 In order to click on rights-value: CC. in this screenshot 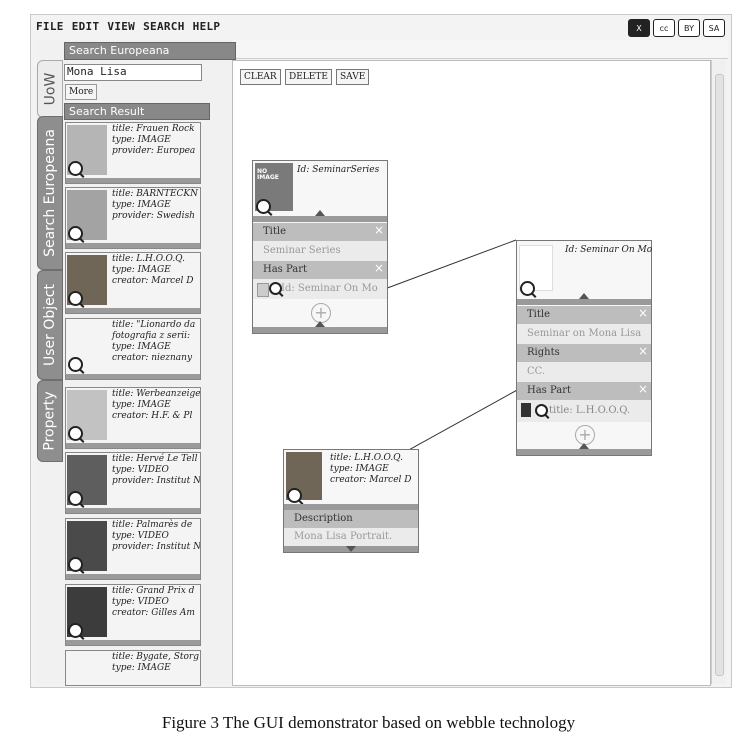, I will do `click(584, 372)`.